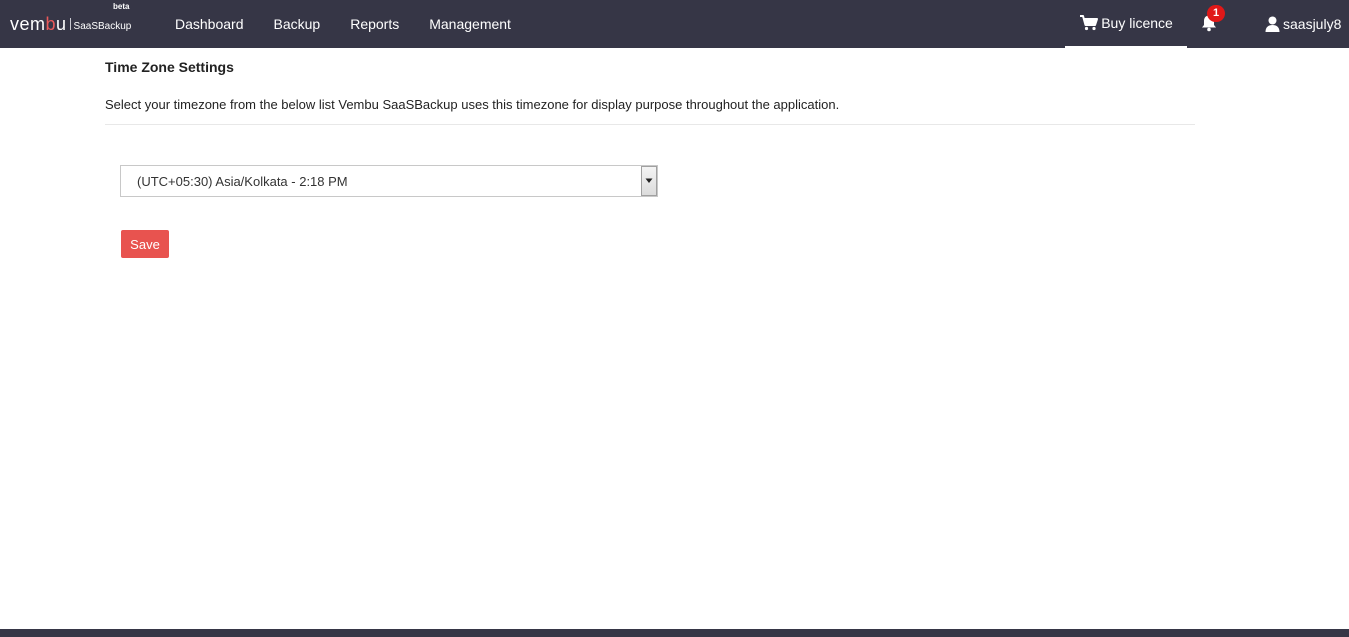 The image size is (1349, 637). I want to click on notification-count-badge: 1, so click(1216, 13).